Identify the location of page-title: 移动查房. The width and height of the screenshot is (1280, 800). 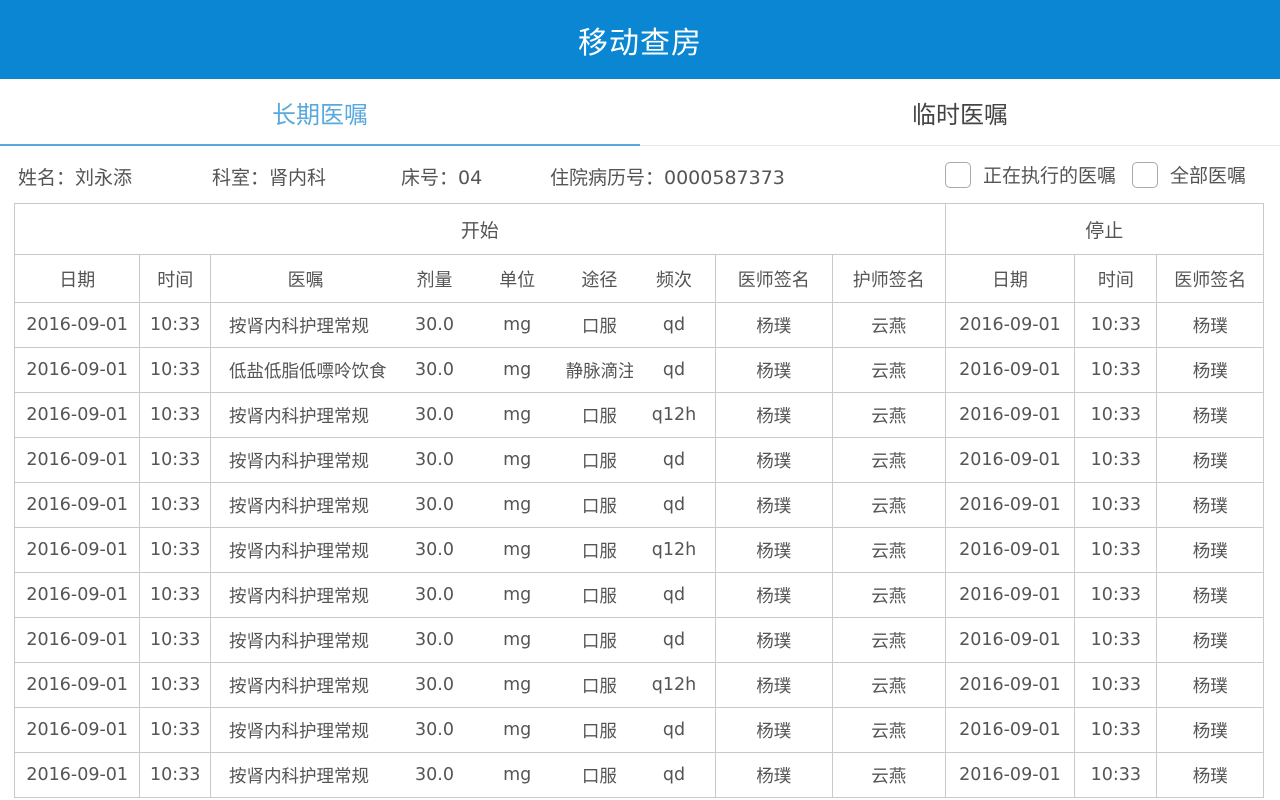
(640, 43).